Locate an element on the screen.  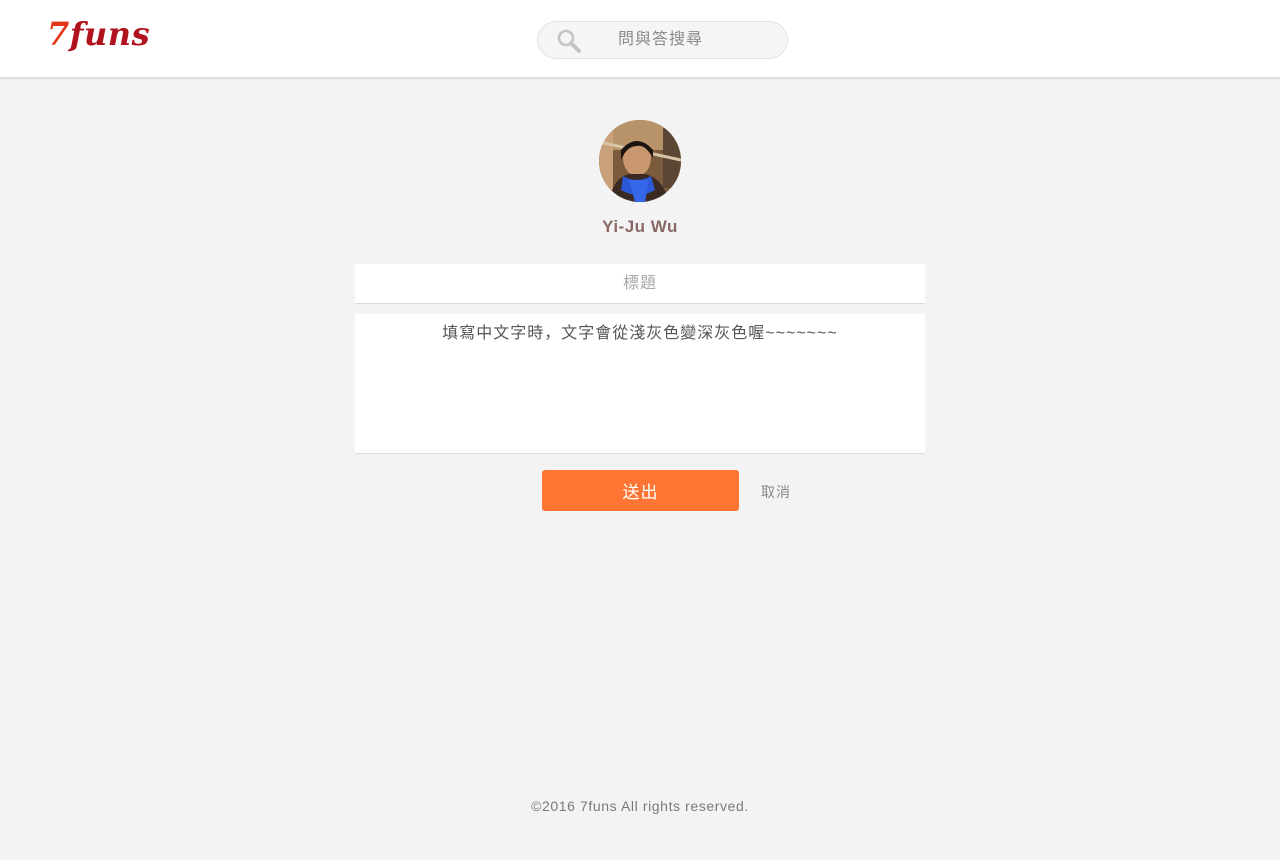
title-input is located at coordinates (640, 284).